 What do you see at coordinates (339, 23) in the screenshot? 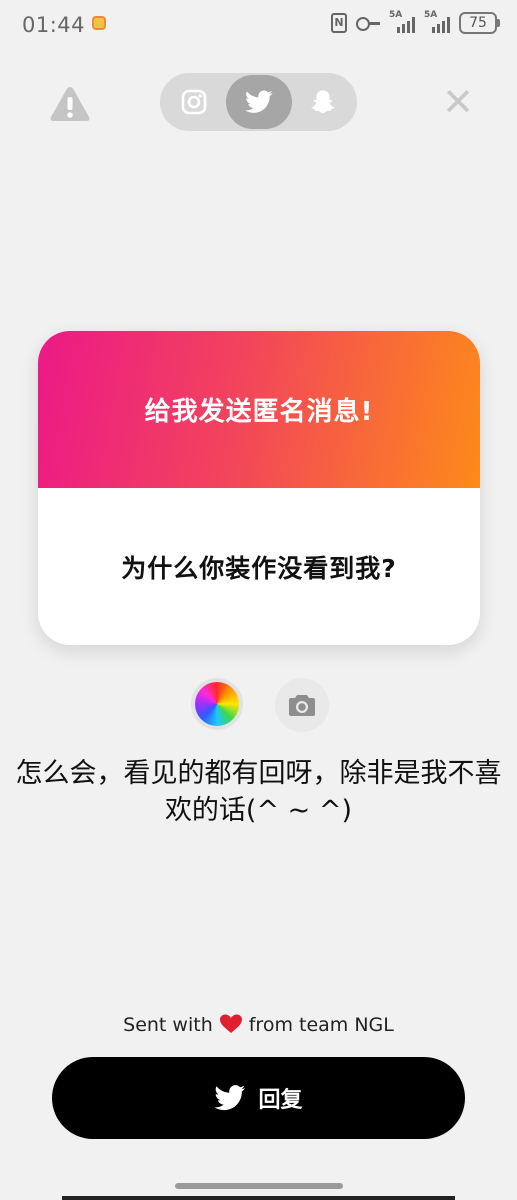
I see `nfc-icon: N` at bounding box center [339, 23].